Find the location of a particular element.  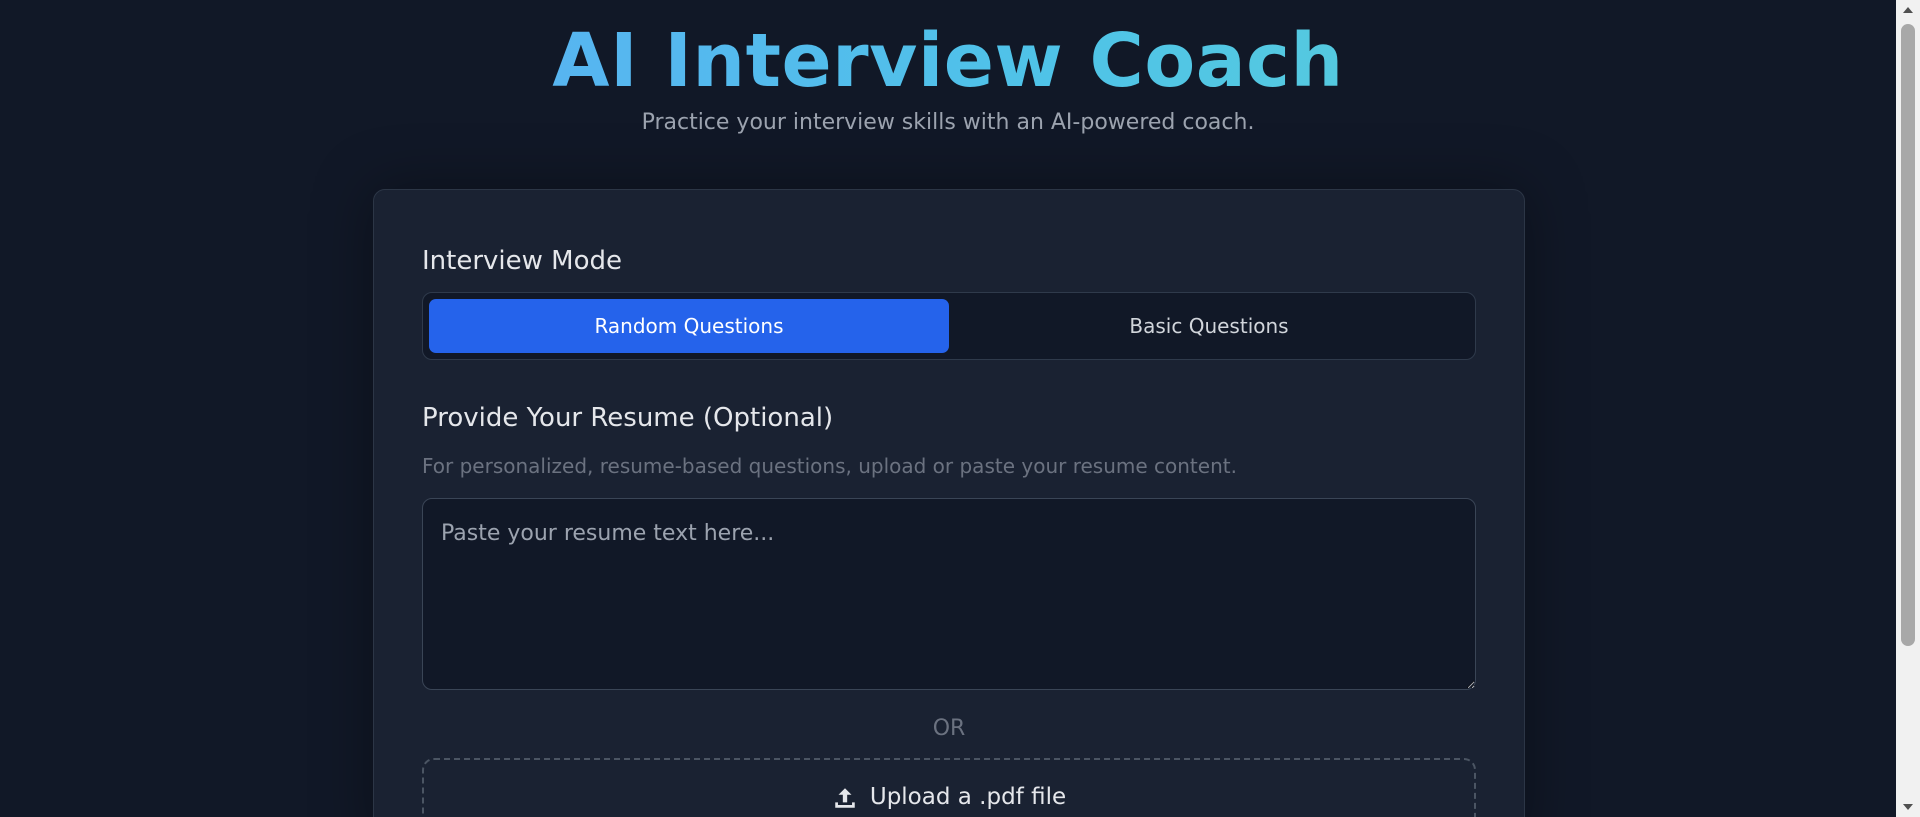

basic-questions-button: Basic Questions is located at coordinates (1209, 326).